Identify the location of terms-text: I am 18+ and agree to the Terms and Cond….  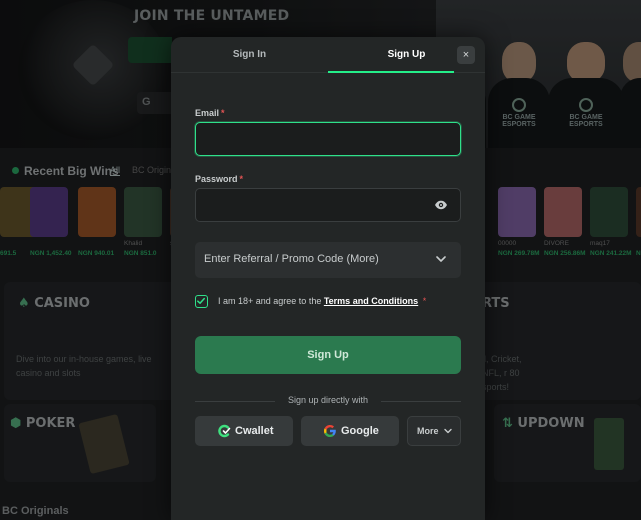
(322, 301).